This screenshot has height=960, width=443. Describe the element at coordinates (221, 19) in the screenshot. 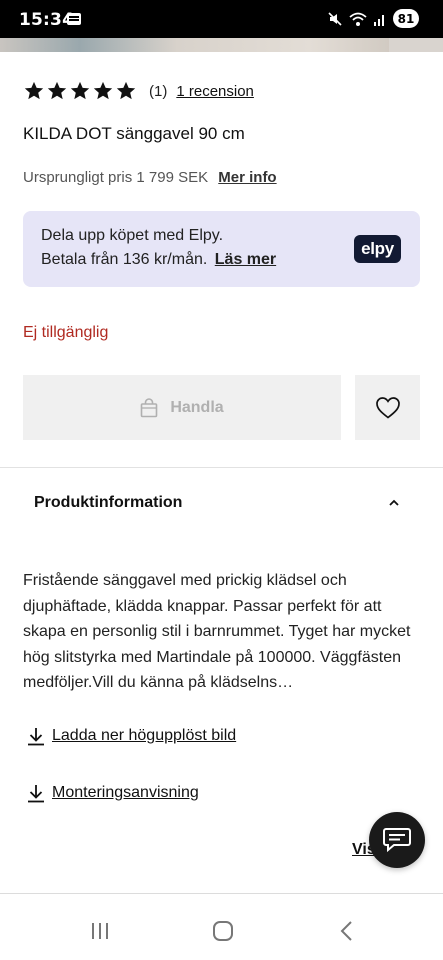

I see `status-bar: 15:34 81` at that location.